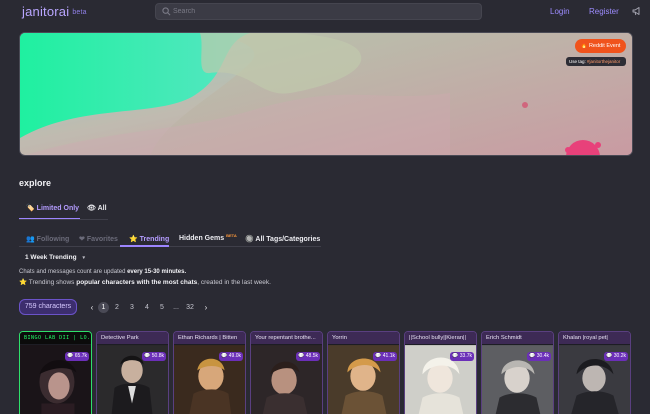 The image size is (650, 414). What do you see at coordinates (154, 356) in the screenshot?
I see `chat-count-badge: 💬 50.8k` at bounding box center [154, 356].